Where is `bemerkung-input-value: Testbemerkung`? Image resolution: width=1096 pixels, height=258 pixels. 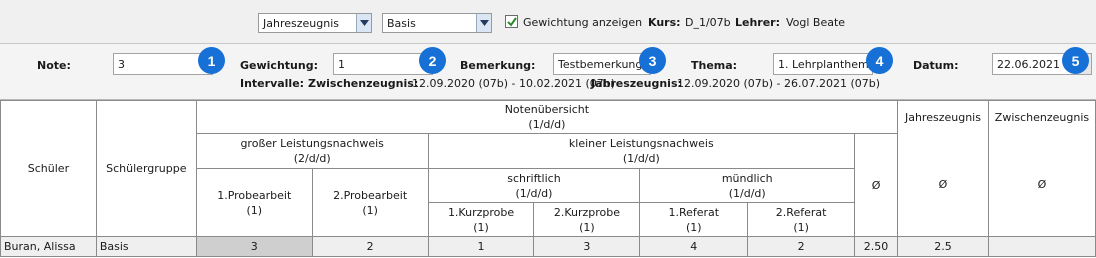 bemerkung-input-value: Testbemerkung is located at coordinates (600, 64).